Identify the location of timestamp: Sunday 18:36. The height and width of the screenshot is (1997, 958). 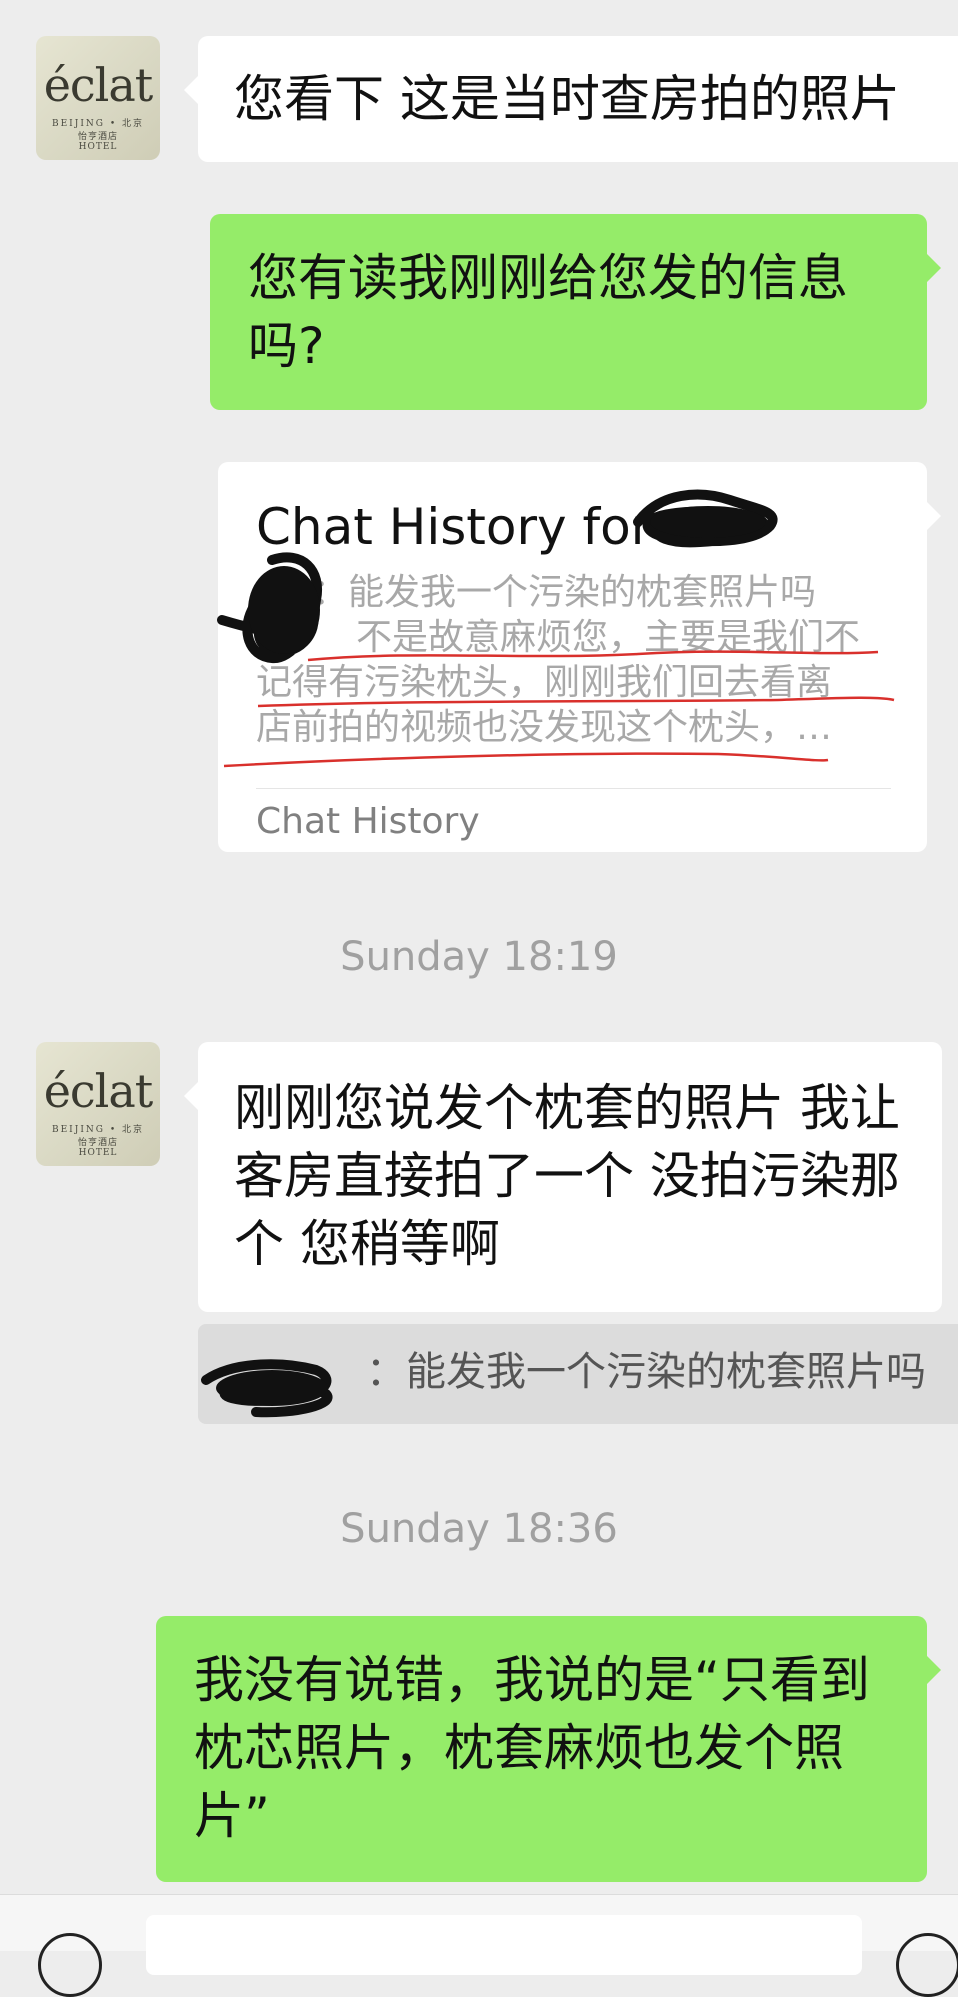
(479, 1529).